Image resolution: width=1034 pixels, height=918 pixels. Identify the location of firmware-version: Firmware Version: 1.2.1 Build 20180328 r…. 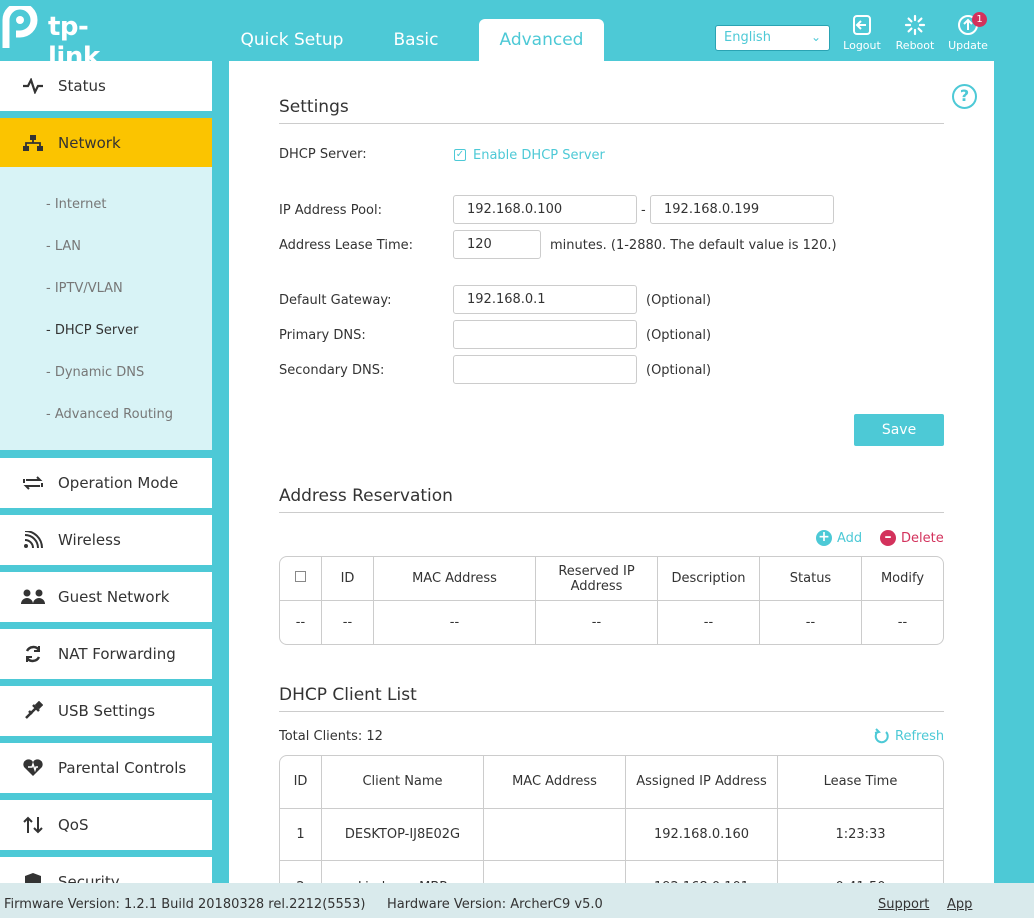
(185, 904).